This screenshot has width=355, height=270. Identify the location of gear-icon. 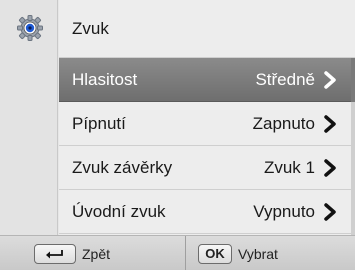
(30, 28).